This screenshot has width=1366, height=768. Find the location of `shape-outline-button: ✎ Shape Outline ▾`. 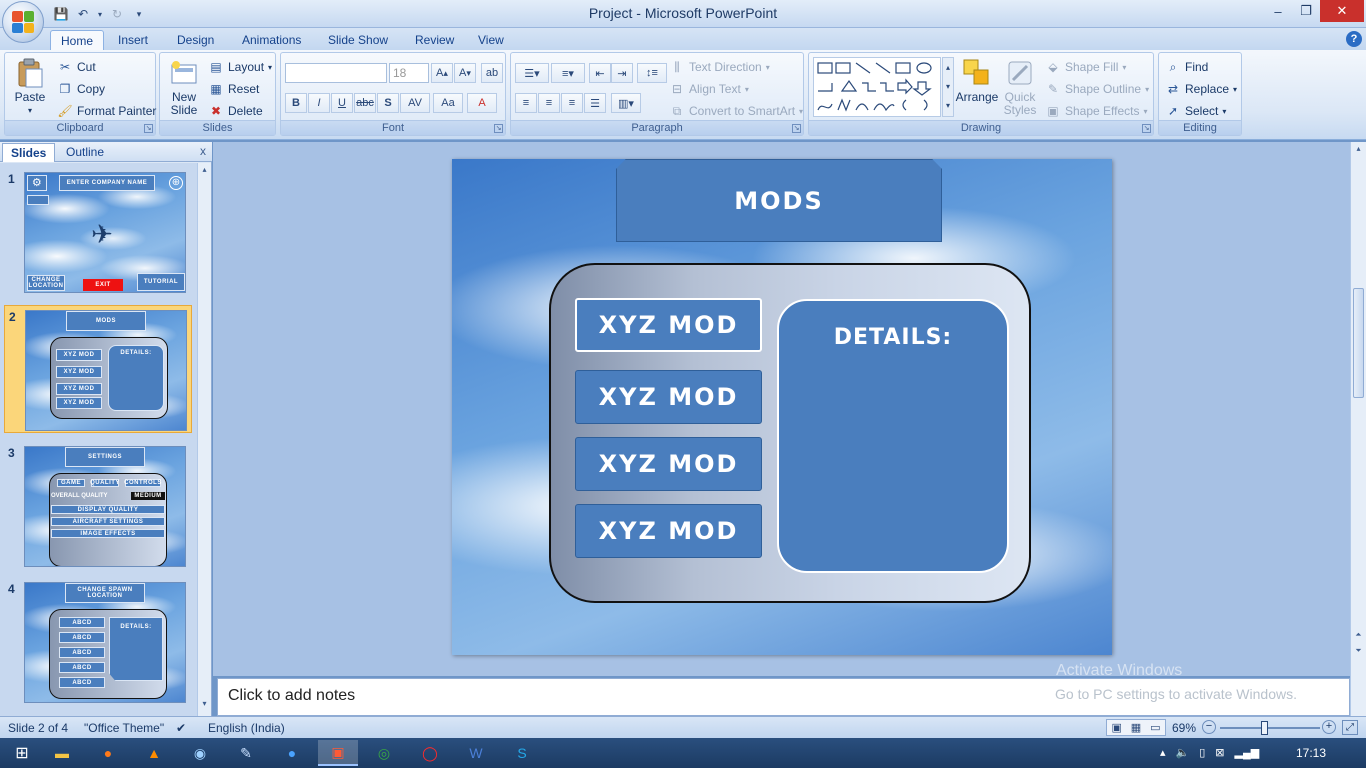

shape-outline-button: ✎ Shape Outline ▾ is located at coordinates (1097, 89).